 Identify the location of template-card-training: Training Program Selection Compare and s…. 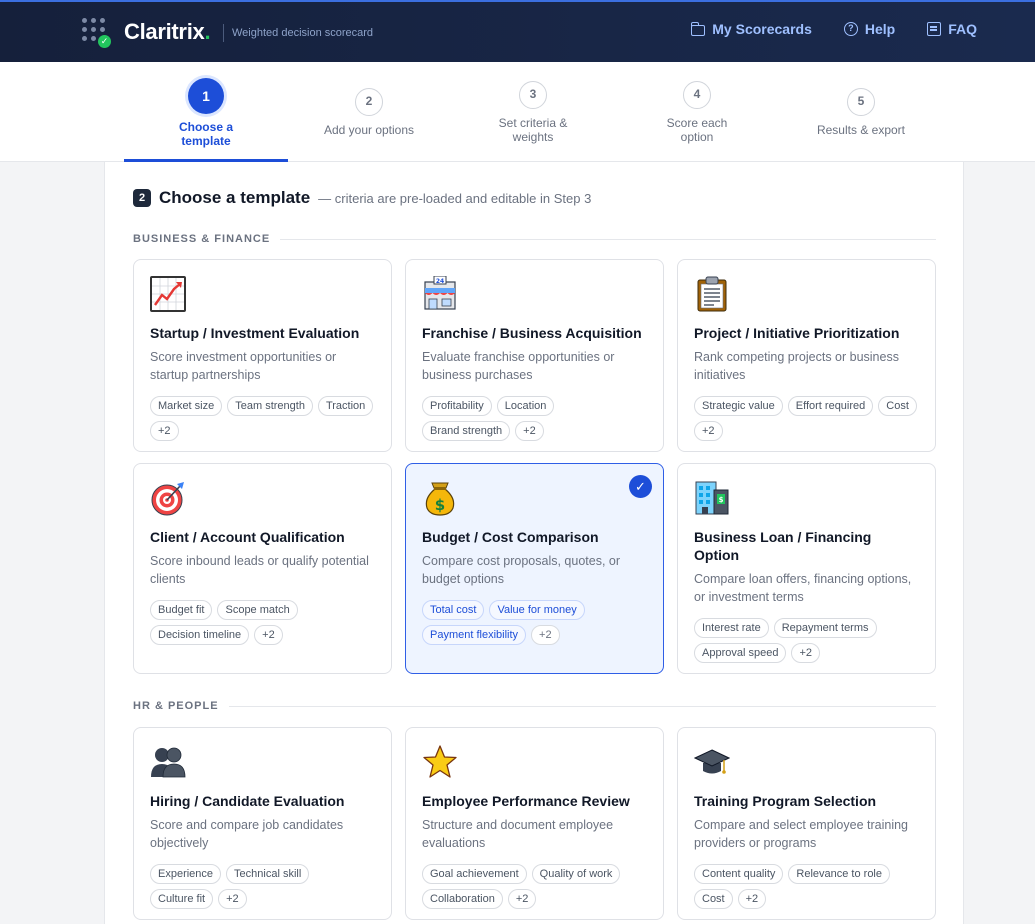
(806, 823).